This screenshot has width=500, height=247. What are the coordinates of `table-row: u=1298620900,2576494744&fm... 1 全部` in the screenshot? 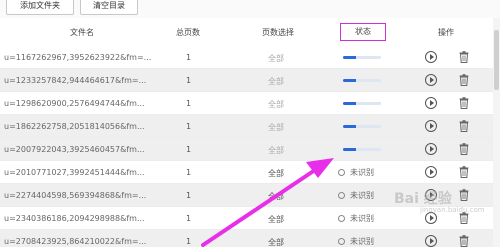 It's located at (250, 103).